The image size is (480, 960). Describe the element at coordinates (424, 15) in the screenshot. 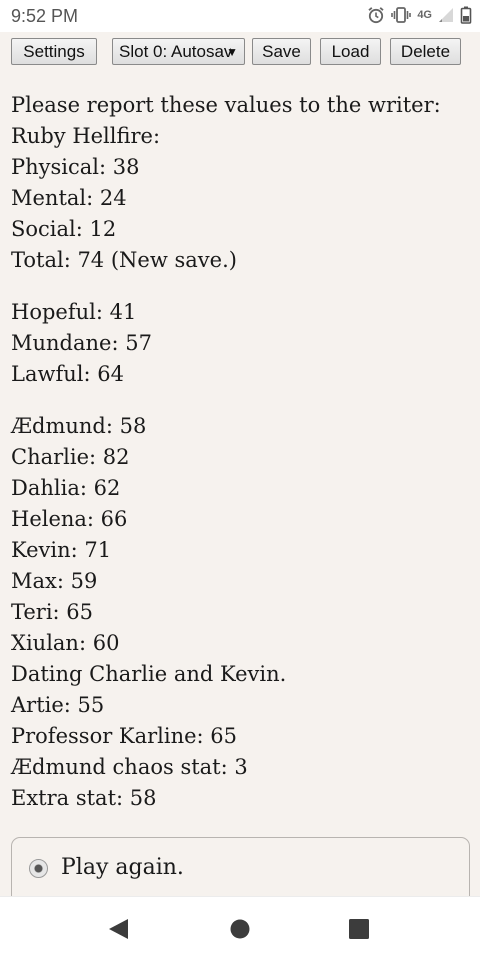

I see `4g-lte-icon: 4G` at that location.